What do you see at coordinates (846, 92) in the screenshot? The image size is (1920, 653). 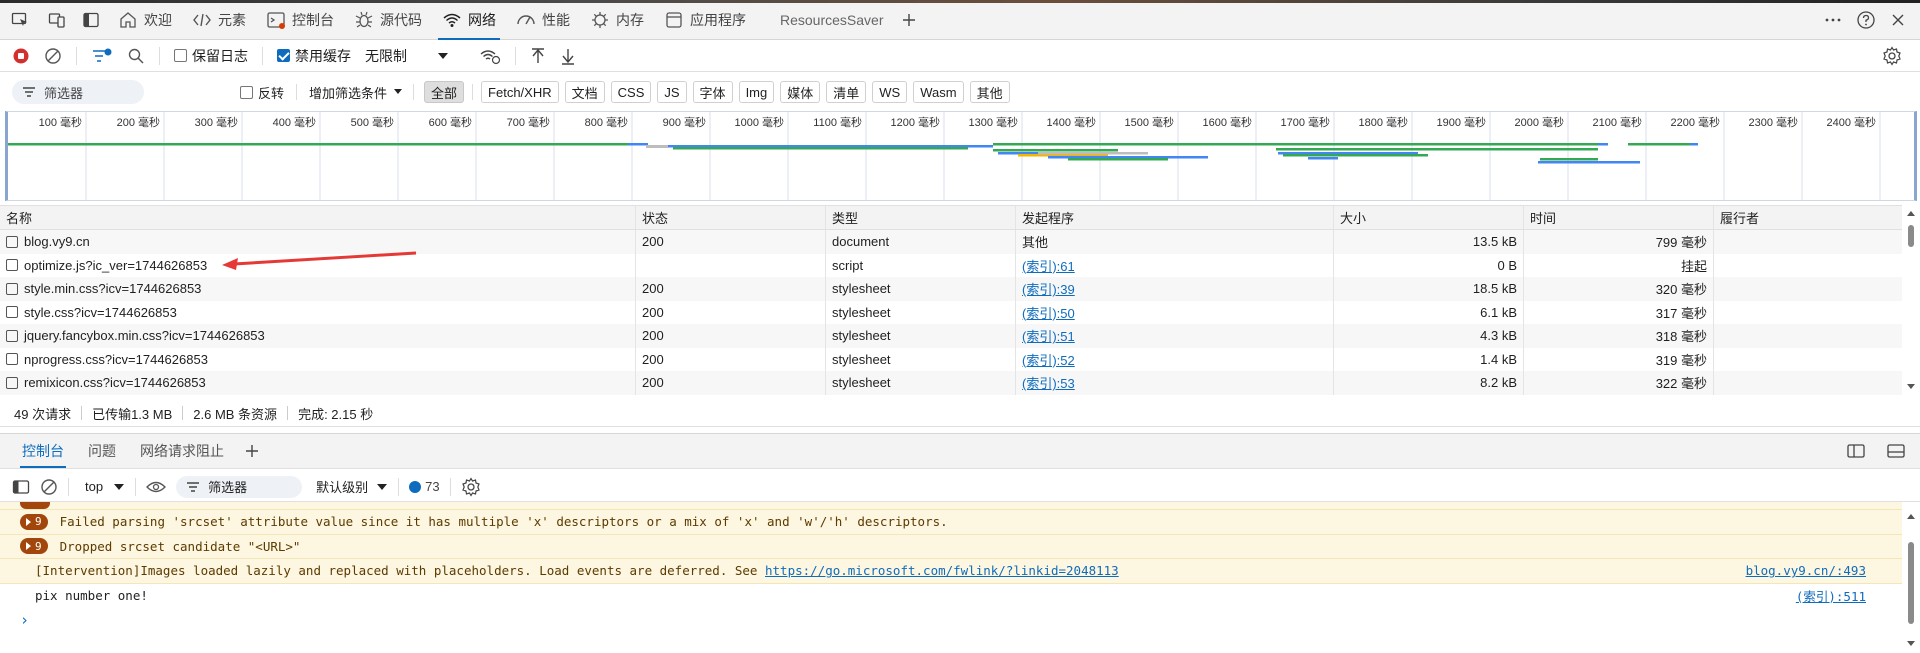 I see `type-filter-manifest: 清单` at bounding box center [846, 92].